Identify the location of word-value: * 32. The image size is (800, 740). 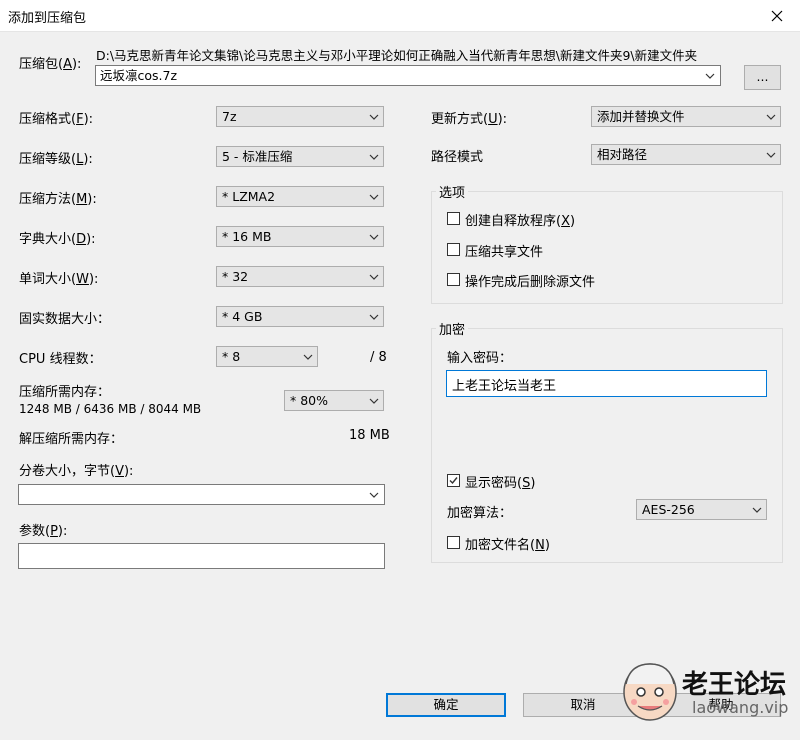
(235, 276).